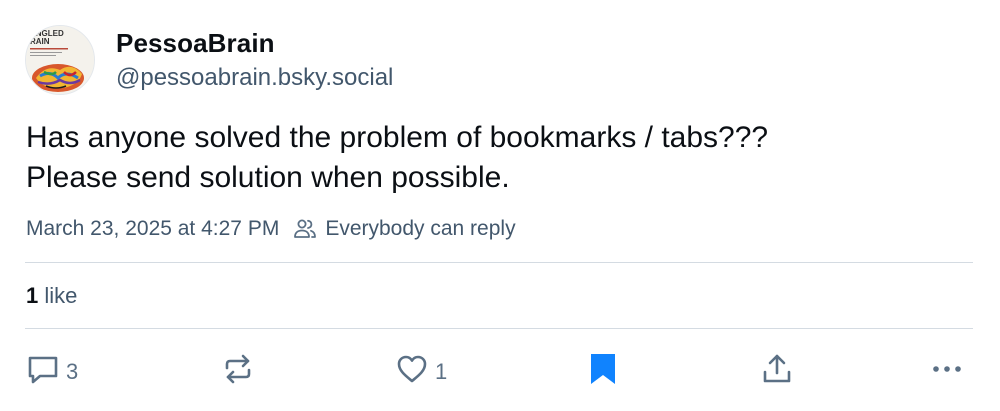 The width and height of the screenshot is (1000, 411). I want to click on repost-button, so click(238, 372).